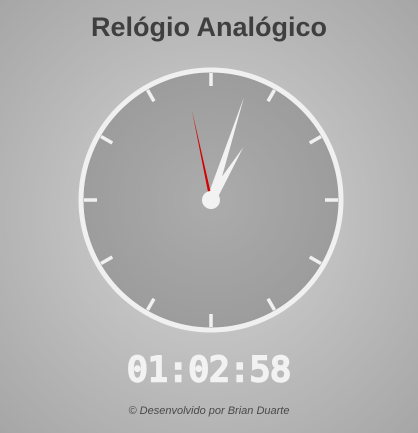 This screenshot has width=418, height=433. What do you see at coordinates (209, 411) in the screenshot?
I see `footer-credit: © Desenvolvido por Brian Duarte` at bounding box center [209, 411].